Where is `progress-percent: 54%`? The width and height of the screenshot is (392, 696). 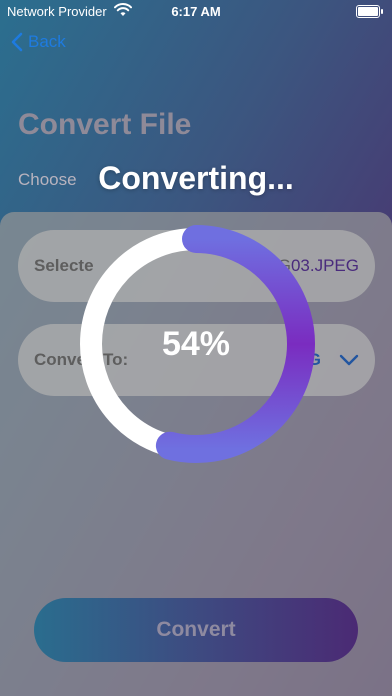 progress-percent: 54% is located at coordinates (196, 343).